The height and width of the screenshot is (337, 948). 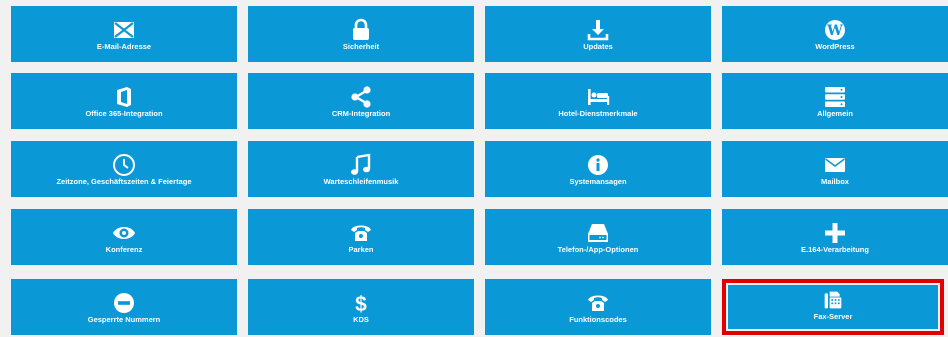 What do you see at coordinates (124, 97) in the screenshot?
I see `office-icon` at bounding box center [124, 97].